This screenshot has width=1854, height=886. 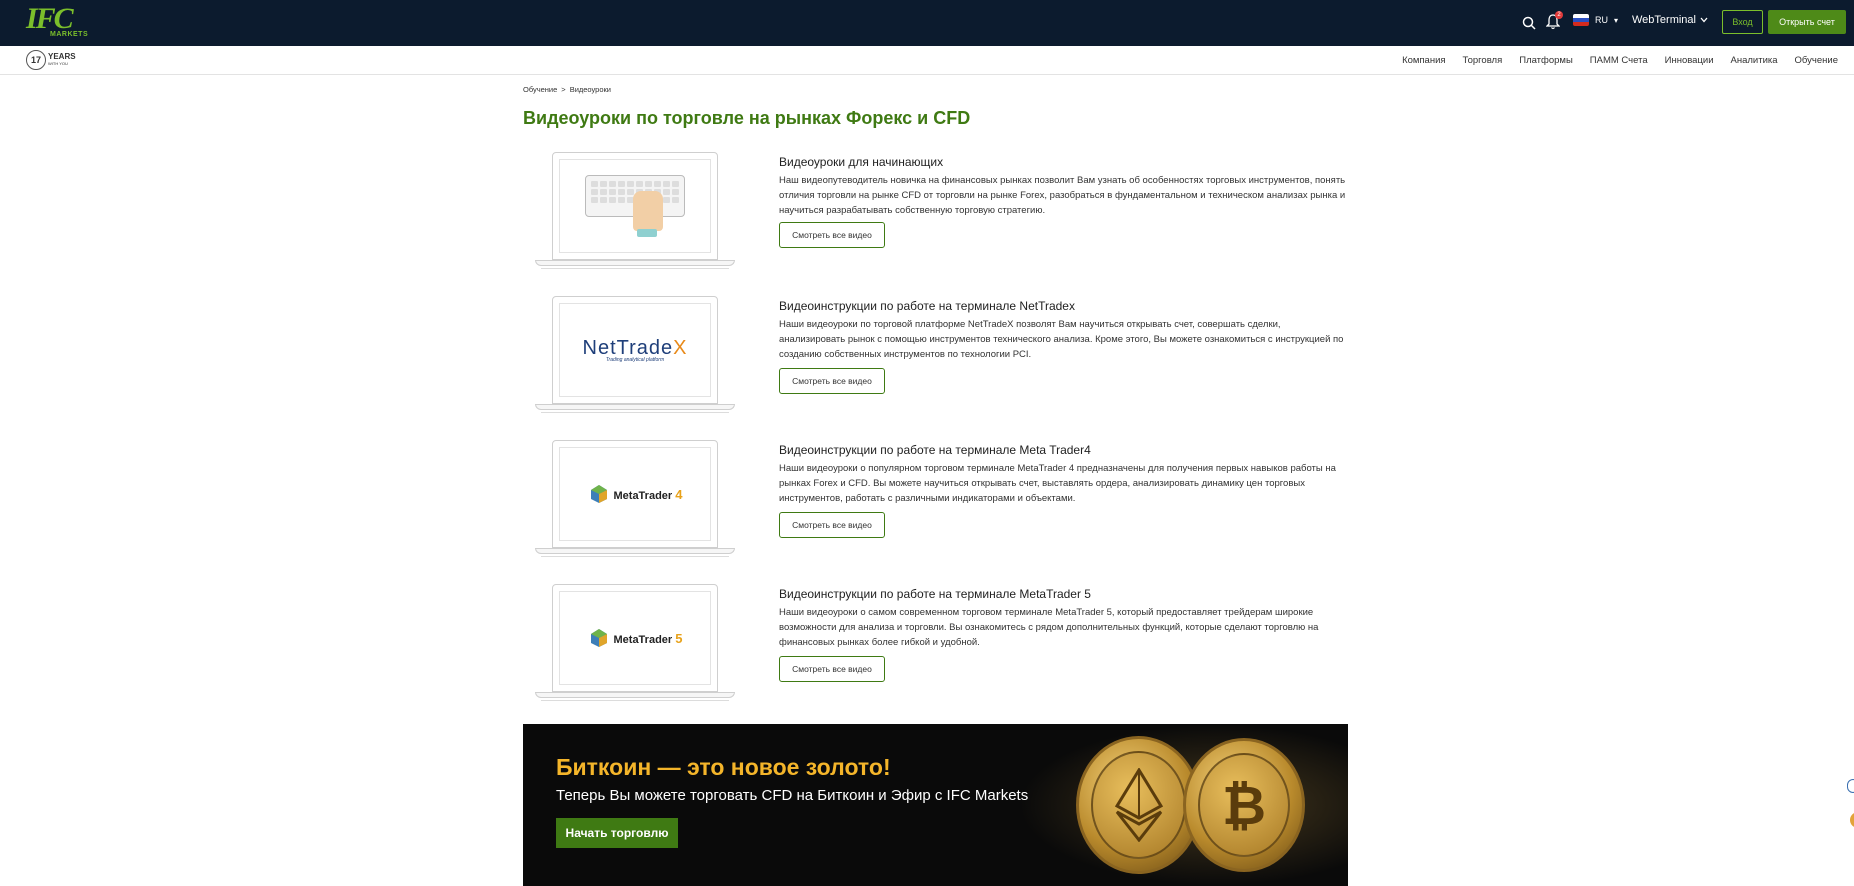 I want to click on search-icon, so click(x=1529, y=23).